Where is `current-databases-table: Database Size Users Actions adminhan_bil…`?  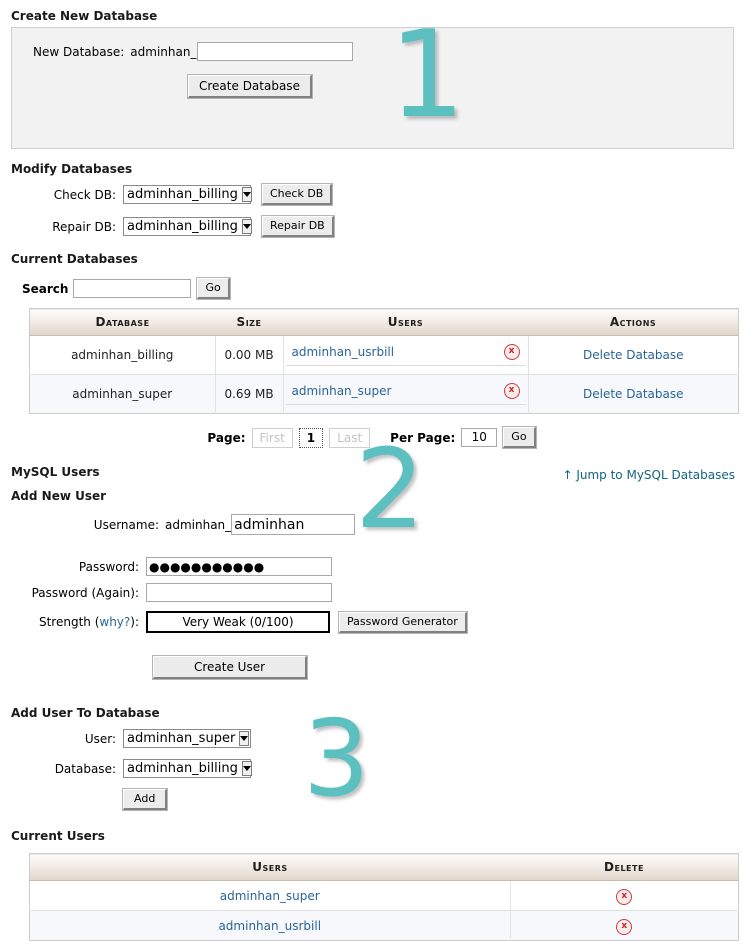 current-databases-table: Database Size Users Actions adminhan_bil… is located at coordinates (384, 361).